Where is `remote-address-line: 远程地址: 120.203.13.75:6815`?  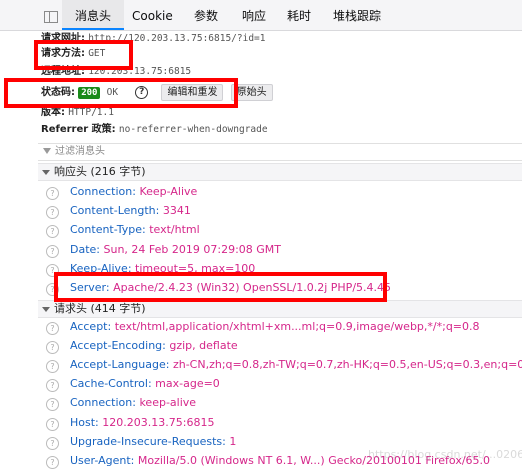
remote-address-line: 远程地址: 120.203.13.75:6815 is located at coordinates (116, 72).